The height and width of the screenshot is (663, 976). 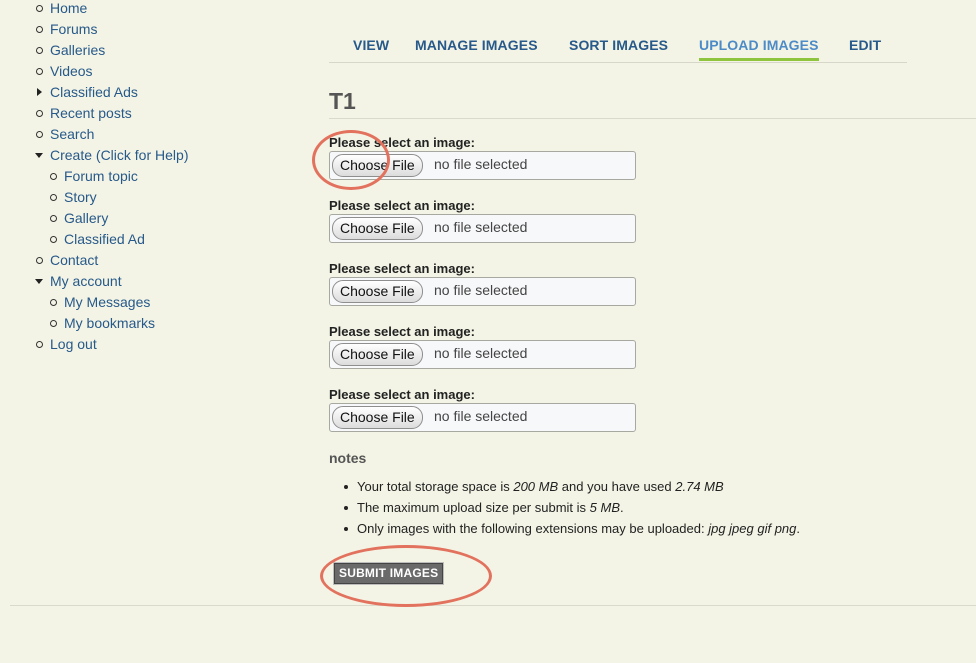 I want to click on nav-item-my-account: My account, so click(x=111, y=281).